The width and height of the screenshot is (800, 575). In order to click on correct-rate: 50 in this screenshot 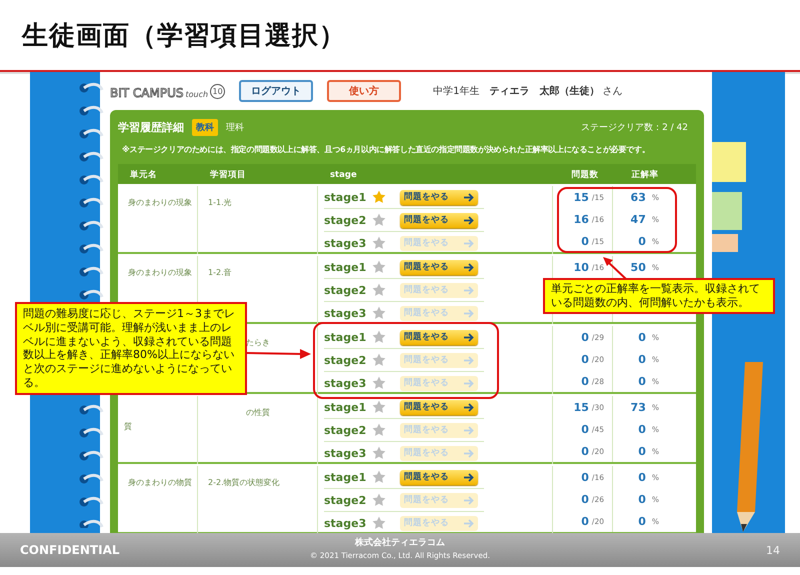, I will do `click(638, 267)`.